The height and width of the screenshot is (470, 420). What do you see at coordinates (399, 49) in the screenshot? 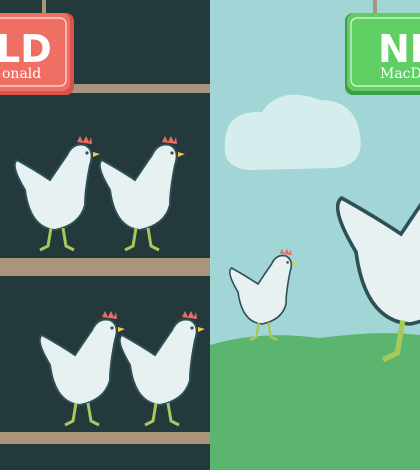
I see `new-sign-title: NE` at bounding box center [399, 49].